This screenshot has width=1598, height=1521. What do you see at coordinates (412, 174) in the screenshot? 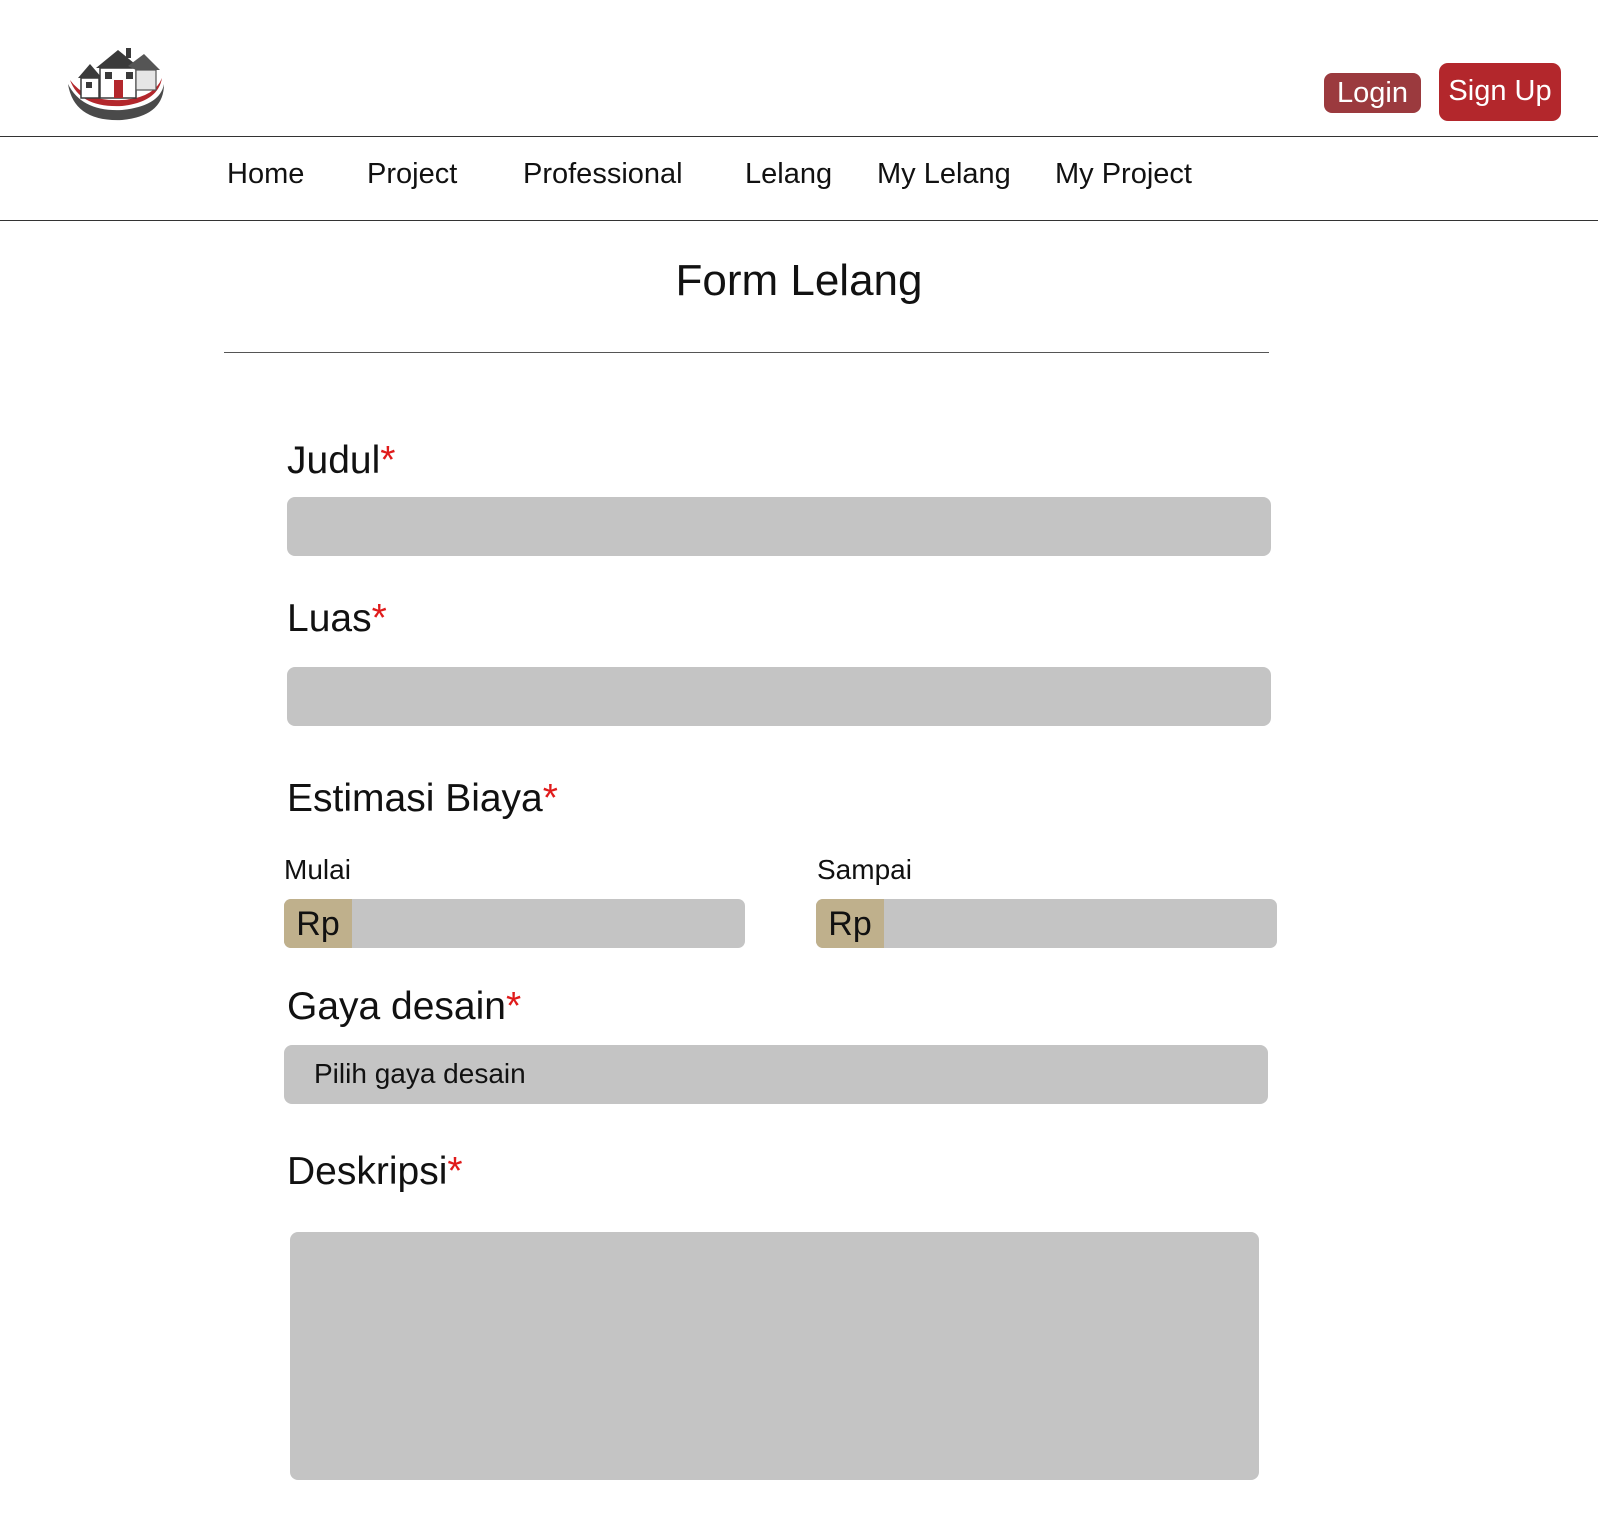
I see `nav-item-project: Project` at bounding box center [412, 174].